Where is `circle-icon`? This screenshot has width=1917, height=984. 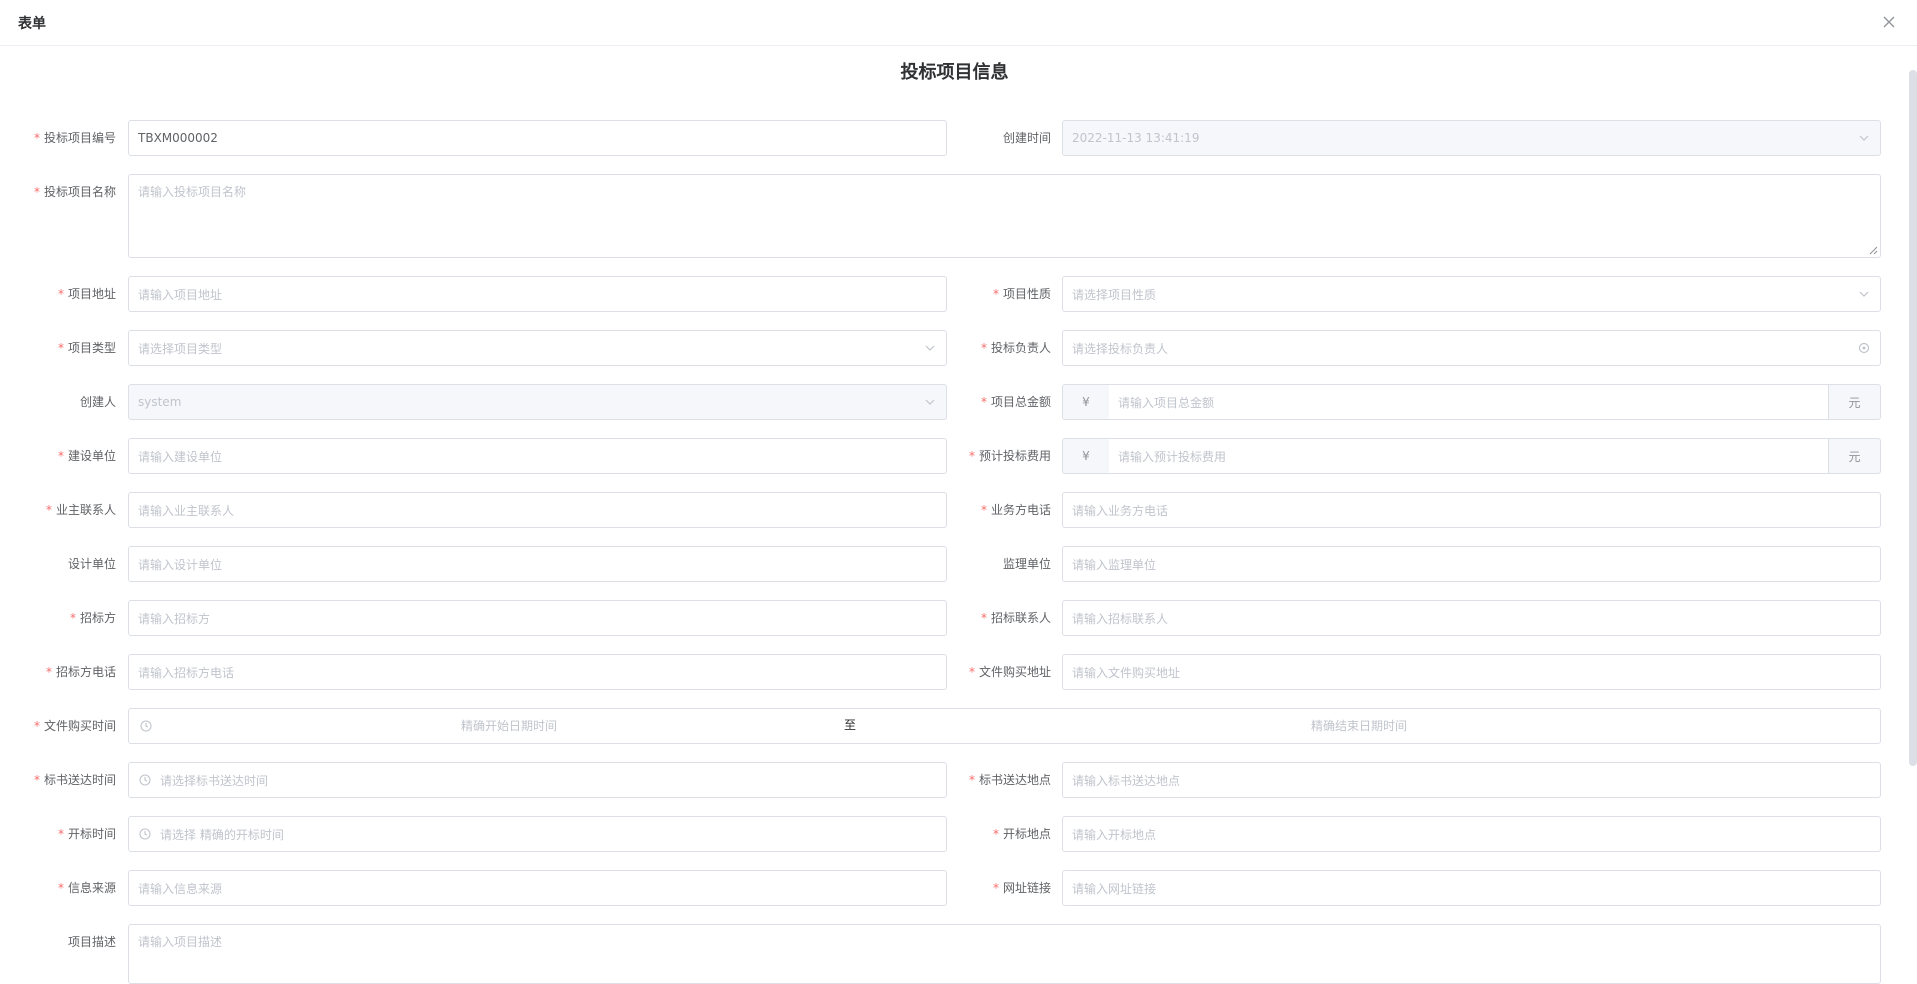 circle-icon is located at coordinates (1864, 348).